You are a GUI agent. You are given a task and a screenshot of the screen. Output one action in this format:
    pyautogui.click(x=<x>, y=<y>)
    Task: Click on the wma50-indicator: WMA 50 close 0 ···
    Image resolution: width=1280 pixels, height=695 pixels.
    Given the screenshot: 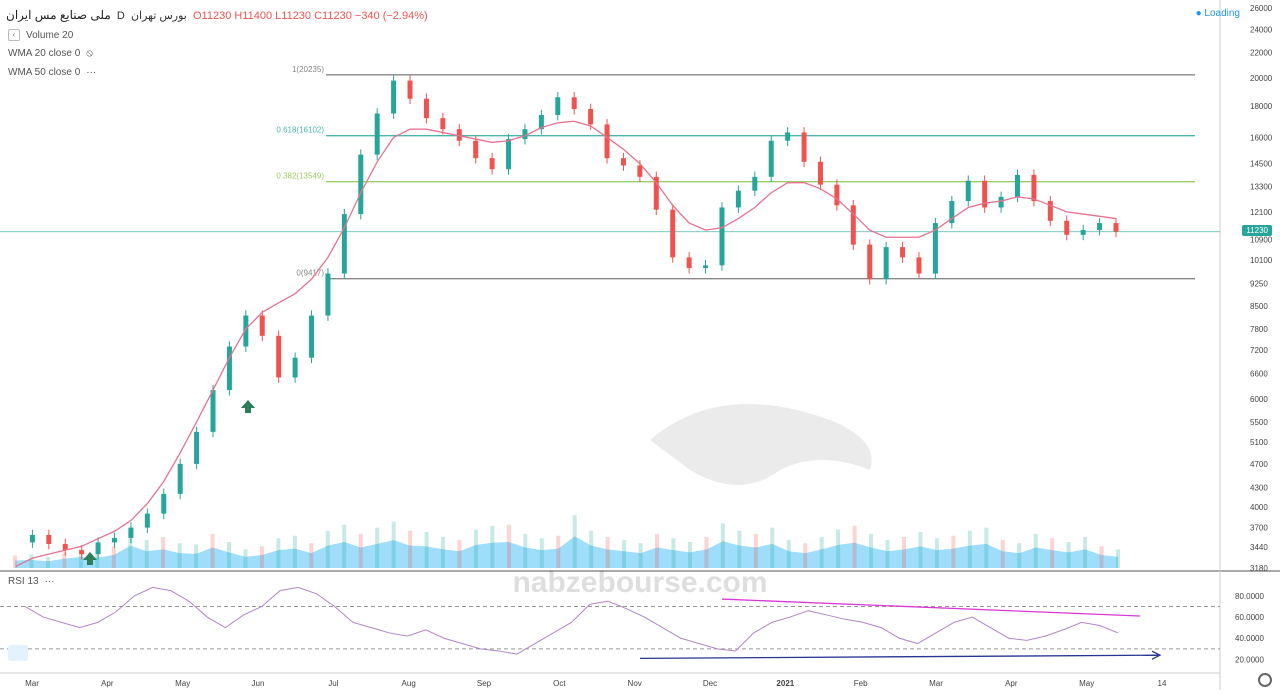 What is the action you would take?
    pyautogui.click(x=52, y=72)
    